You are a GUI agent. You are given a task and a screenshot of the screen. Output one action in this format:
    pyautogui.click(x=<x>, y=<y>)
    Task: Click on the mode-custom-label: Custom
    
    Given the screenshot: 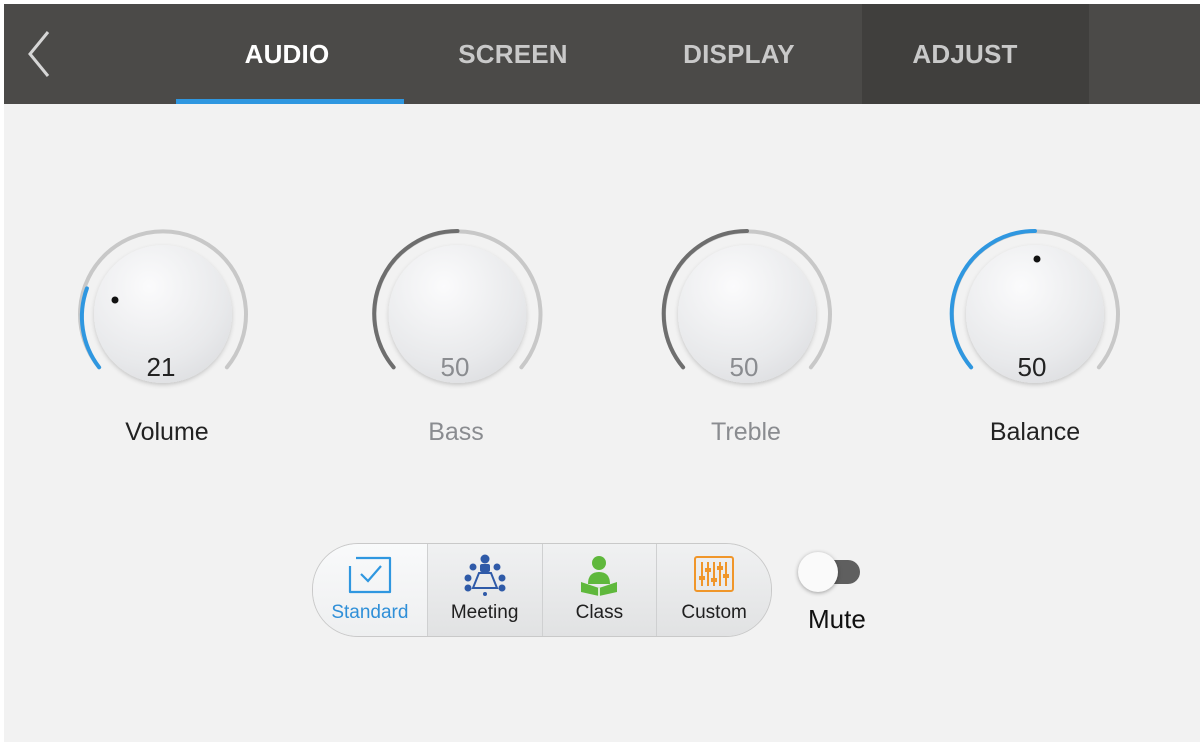 What is the action you would take?
    pyautogui.click(x=714, y=612)
    